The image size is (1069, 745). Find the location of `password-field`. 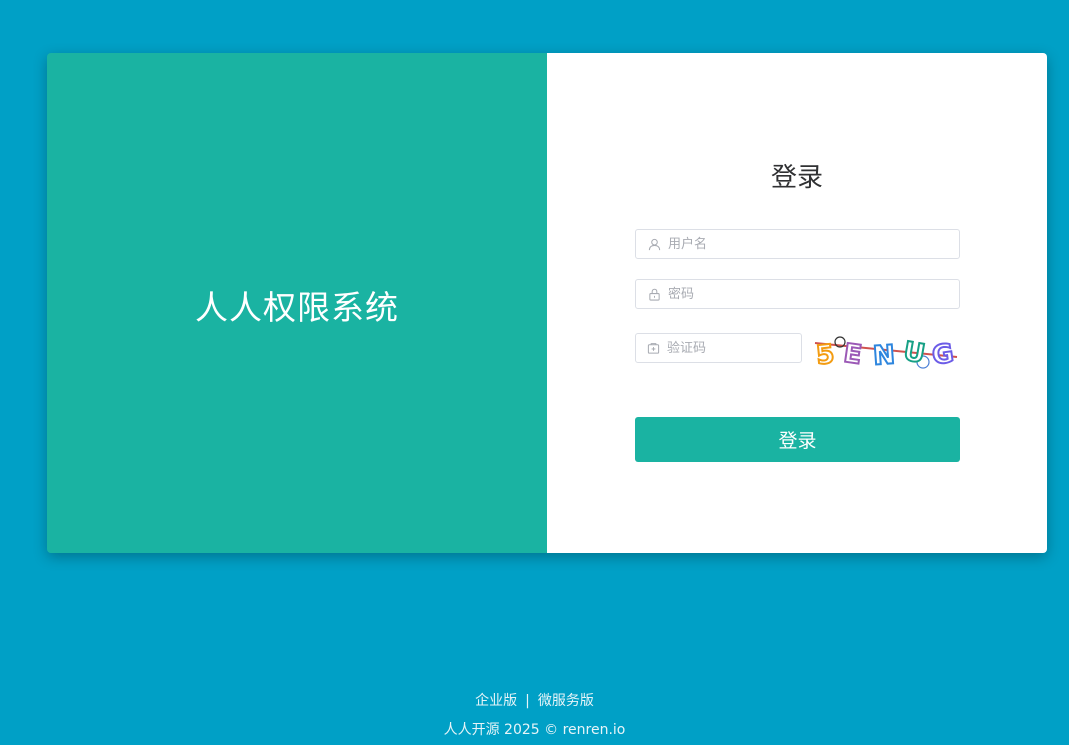

password-field is located at coordinates (797, 294).